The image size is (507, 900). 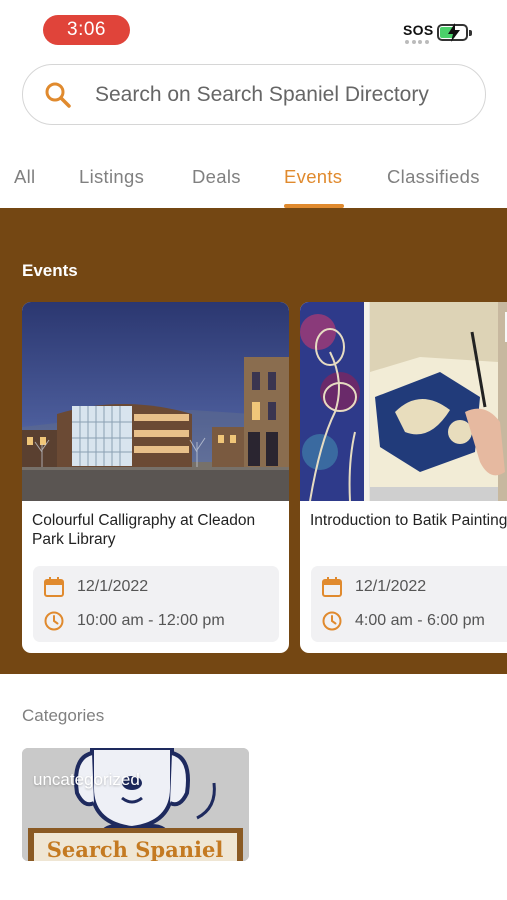 What do you see at coordinates (409, 604) in the screenshot?
I see `event-info: 12/1/2022 4:00 am - 6:00 pm` at bounding box center [409, 604].